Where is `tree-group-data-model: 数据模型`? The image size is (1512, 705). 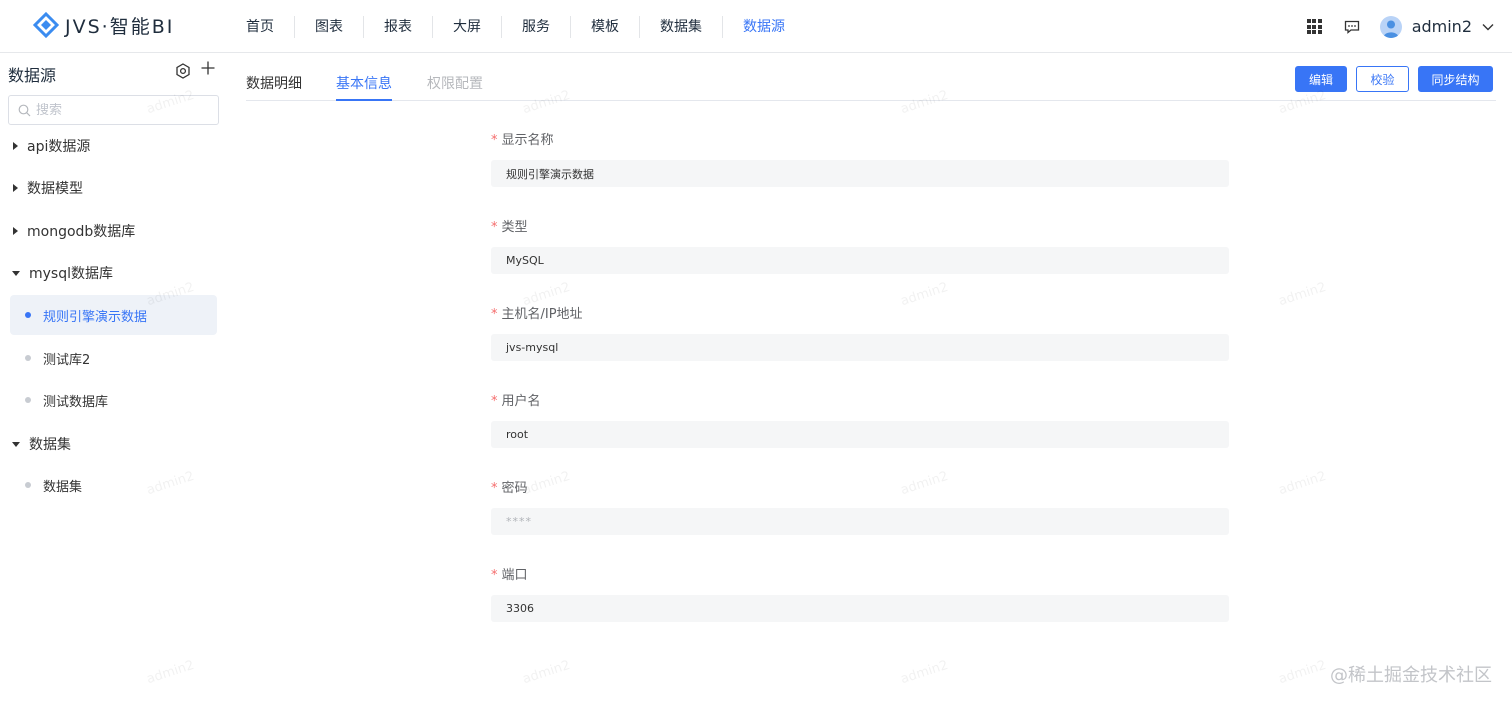 tree-group-data-model: 数据模型 is located at coordinates (115, 188).